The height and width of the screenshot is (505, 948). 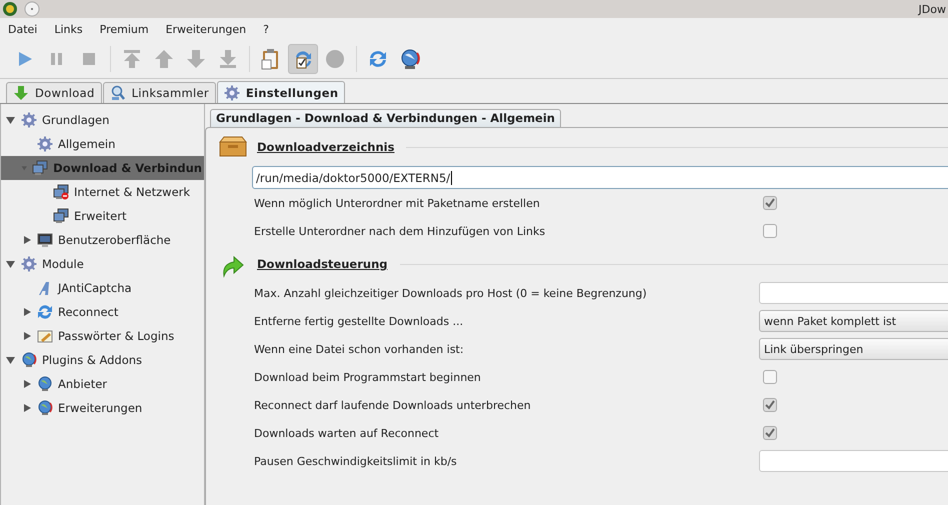 What do you see at coordinates (45, 240) in the screenshot?
I see `monitor-icon` at bounding box center [45, 240].